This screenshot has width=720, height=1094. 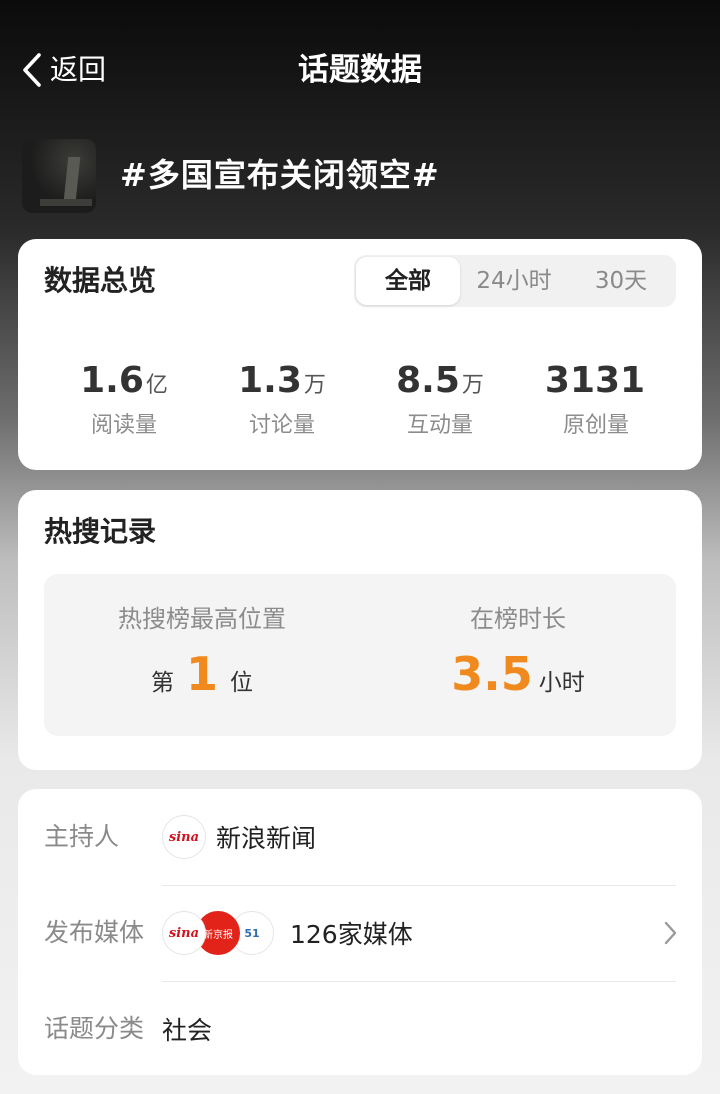 I want to click on stat-discussions: 1.3万 讨论量, so click(x=282, y=399).